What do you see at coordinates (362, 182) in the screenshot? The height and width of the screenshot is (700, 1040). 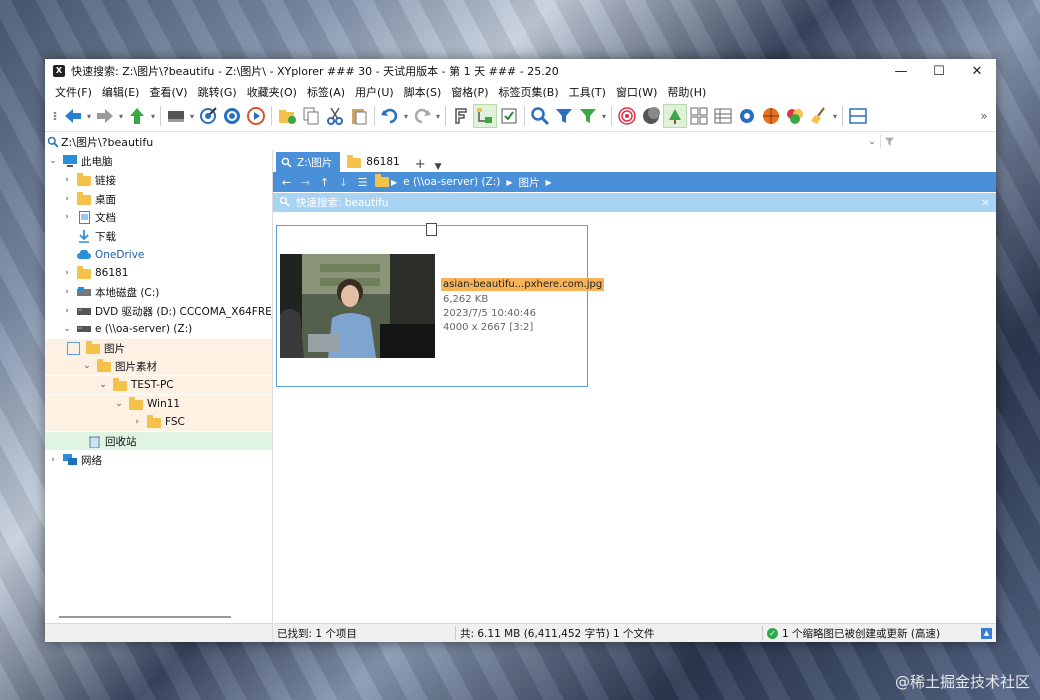 I see `breadcrumb-menu-icon: ☰` at bounding box center [362, 182].